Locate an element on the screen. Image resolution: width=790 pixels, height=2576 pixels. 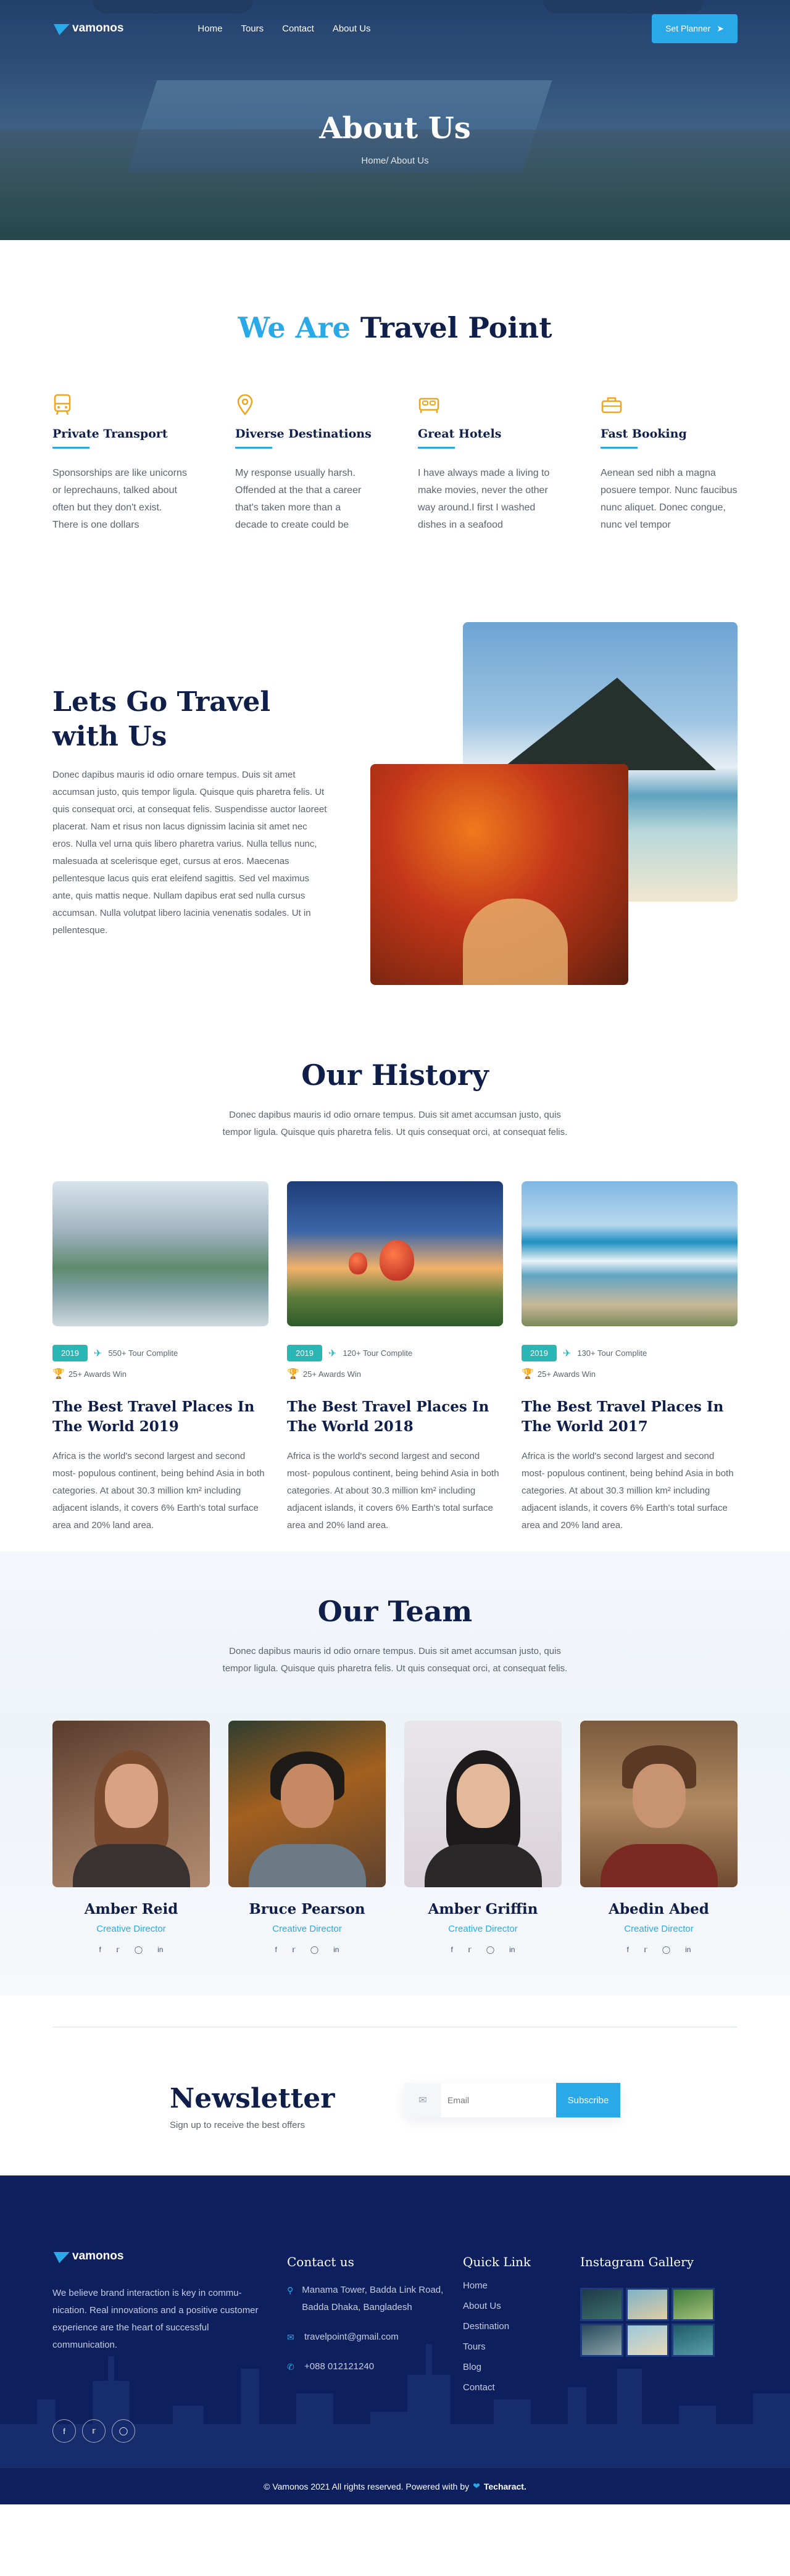
member-name: Bruce Pearson is located at coordinates (307, 1909).